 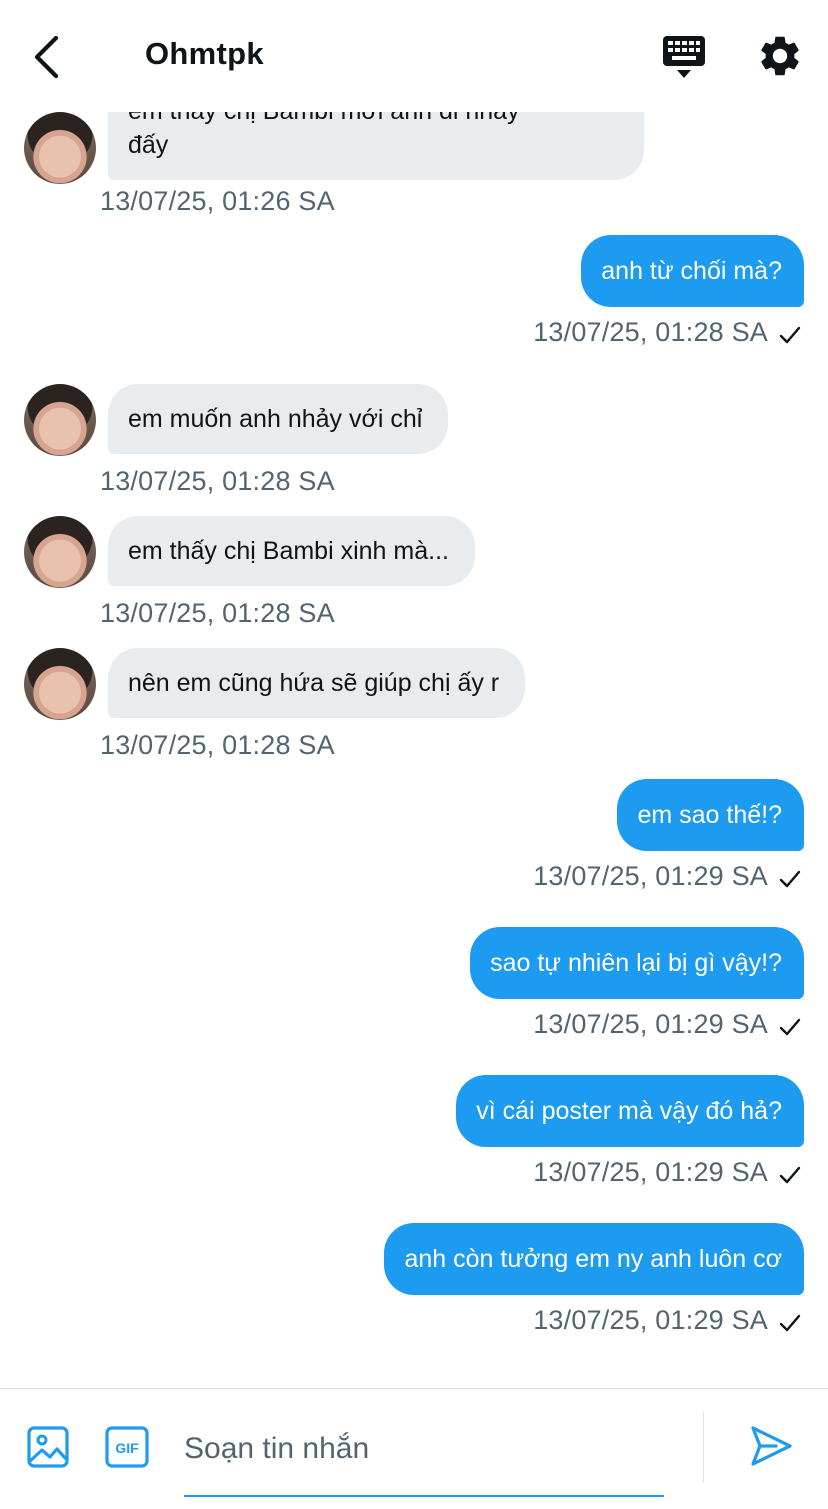 What do you see at coordinates (217, 201) in the screenshot?
I see `message-timestamp: 13/07/25, 01:26 SA` at bounding box center [217, 201].